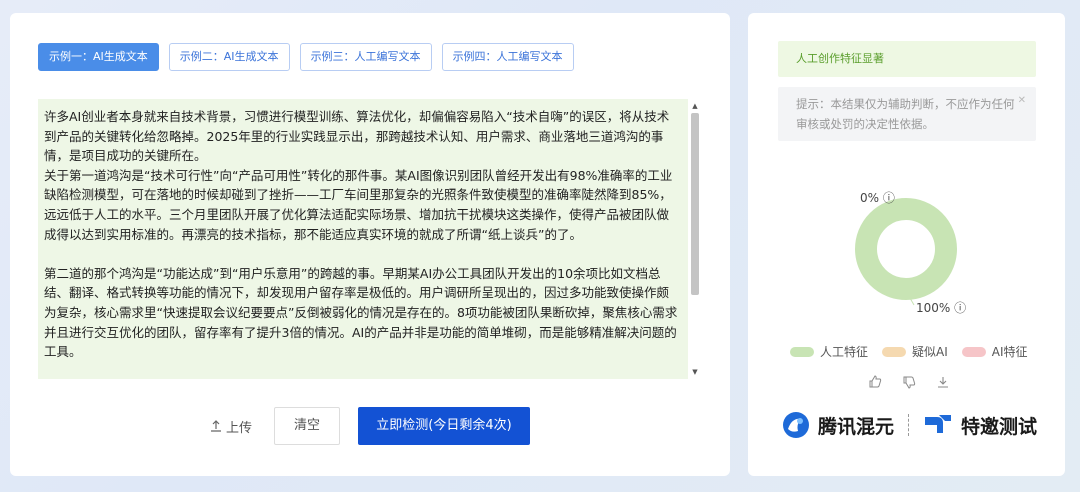 The image size is (1080, 492). I want to click on brand-divider, so click(909, 425).